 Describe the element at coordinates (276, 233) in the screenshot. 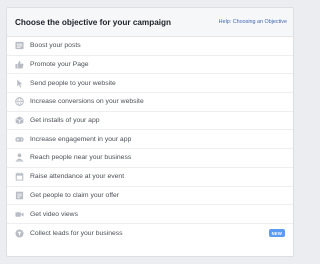

I see `new-badge: NEW` at that location.